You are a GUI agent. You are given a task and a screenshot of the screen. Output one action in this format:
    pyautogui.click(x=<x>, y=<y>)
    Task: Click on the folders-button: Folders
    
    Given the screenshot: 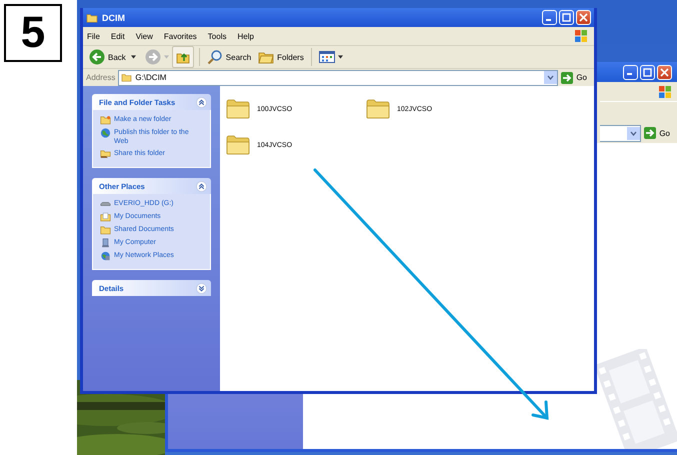 What is the action you would take?
    pyautogui.click(x=281, y=57)
    